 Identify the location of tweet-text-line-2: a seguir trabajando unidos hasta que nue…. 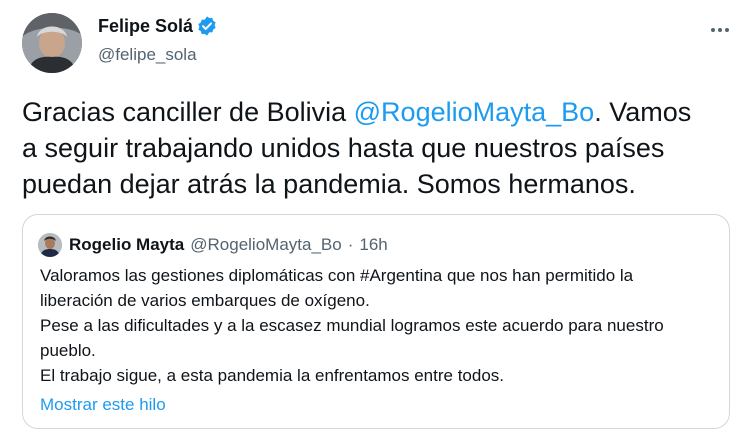
(343, 148).